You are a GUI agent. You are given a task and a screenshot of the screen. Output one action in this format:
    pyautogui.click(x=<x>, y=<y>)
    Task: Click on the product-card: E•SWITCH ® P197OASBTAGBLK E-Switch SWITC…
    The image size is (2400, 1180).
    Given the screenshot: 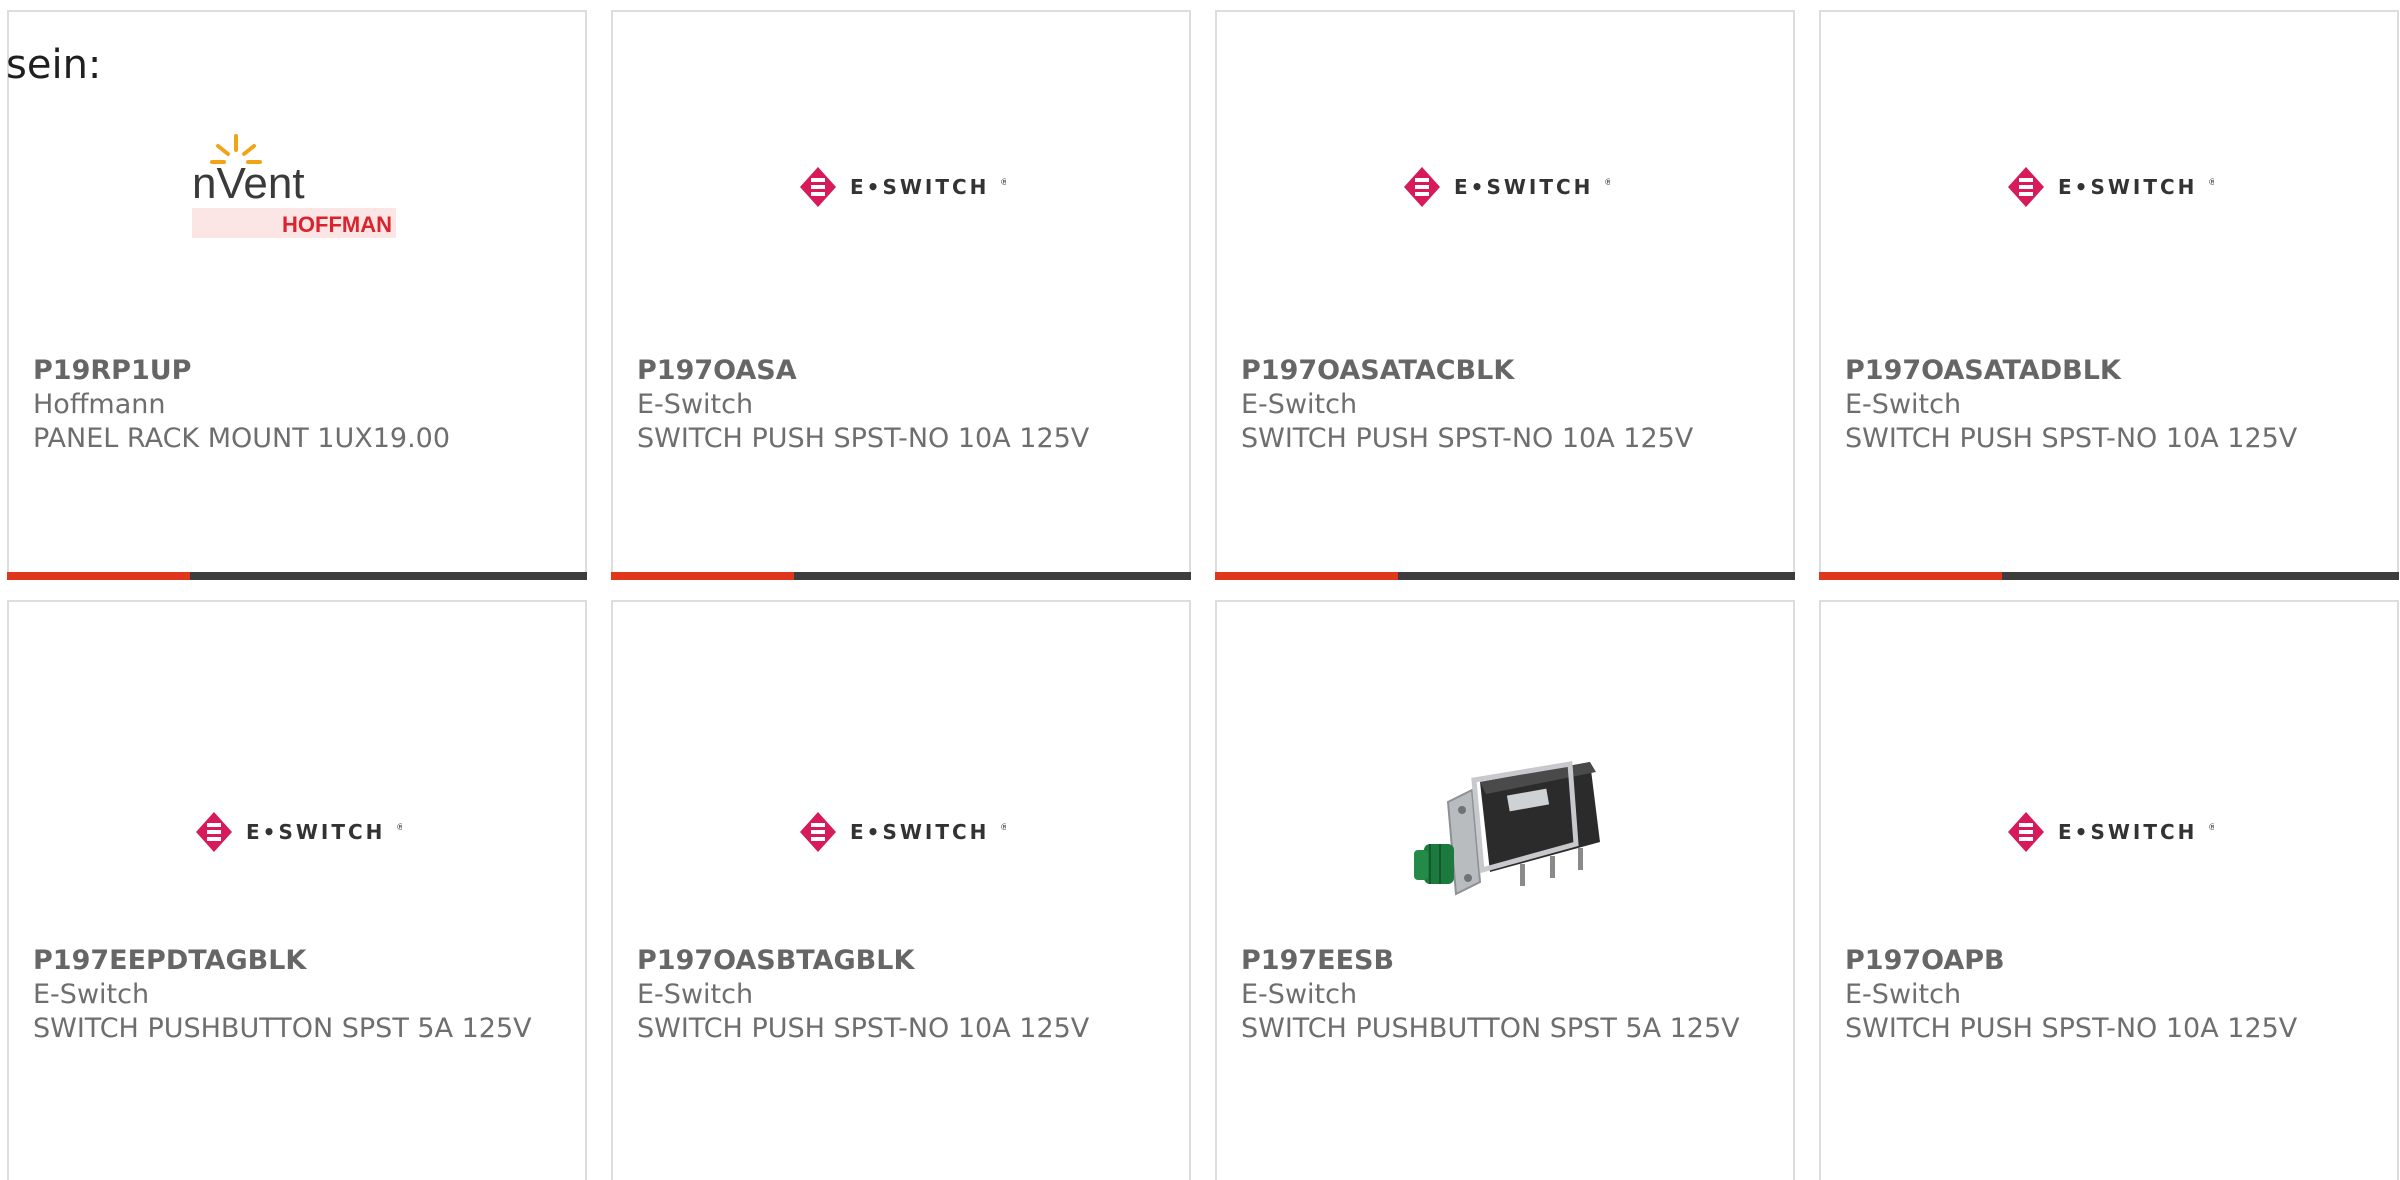 What is the action you would take?
    pyautogui.click(x=901, y=890)
    